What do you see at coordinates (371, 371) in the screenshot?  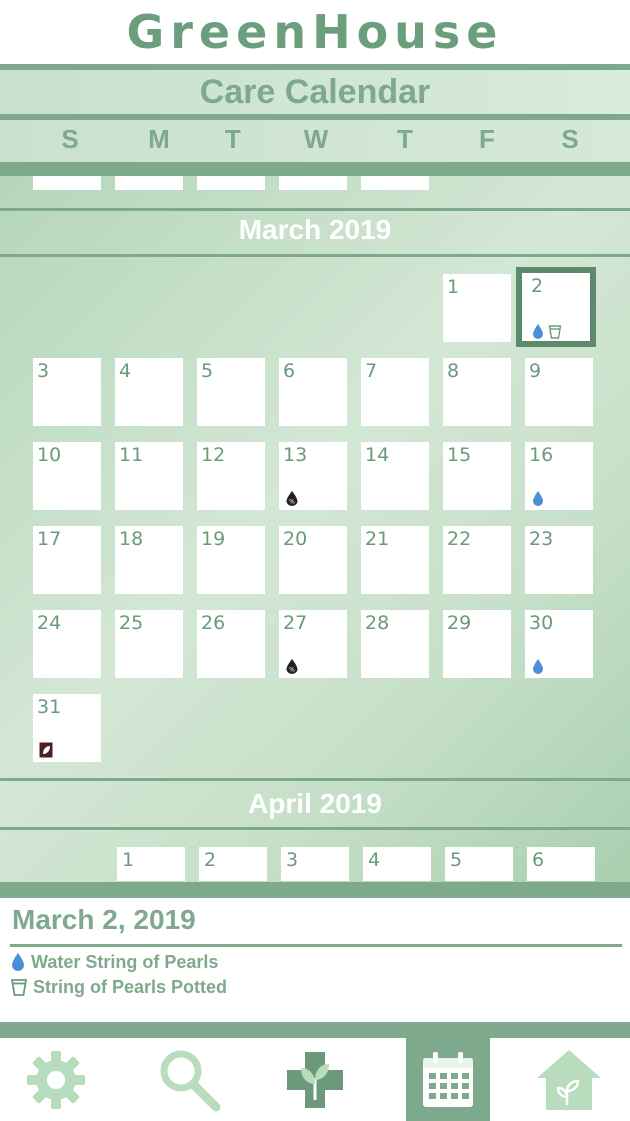 I see `day-number: 7` at bounding box center [371, 371].